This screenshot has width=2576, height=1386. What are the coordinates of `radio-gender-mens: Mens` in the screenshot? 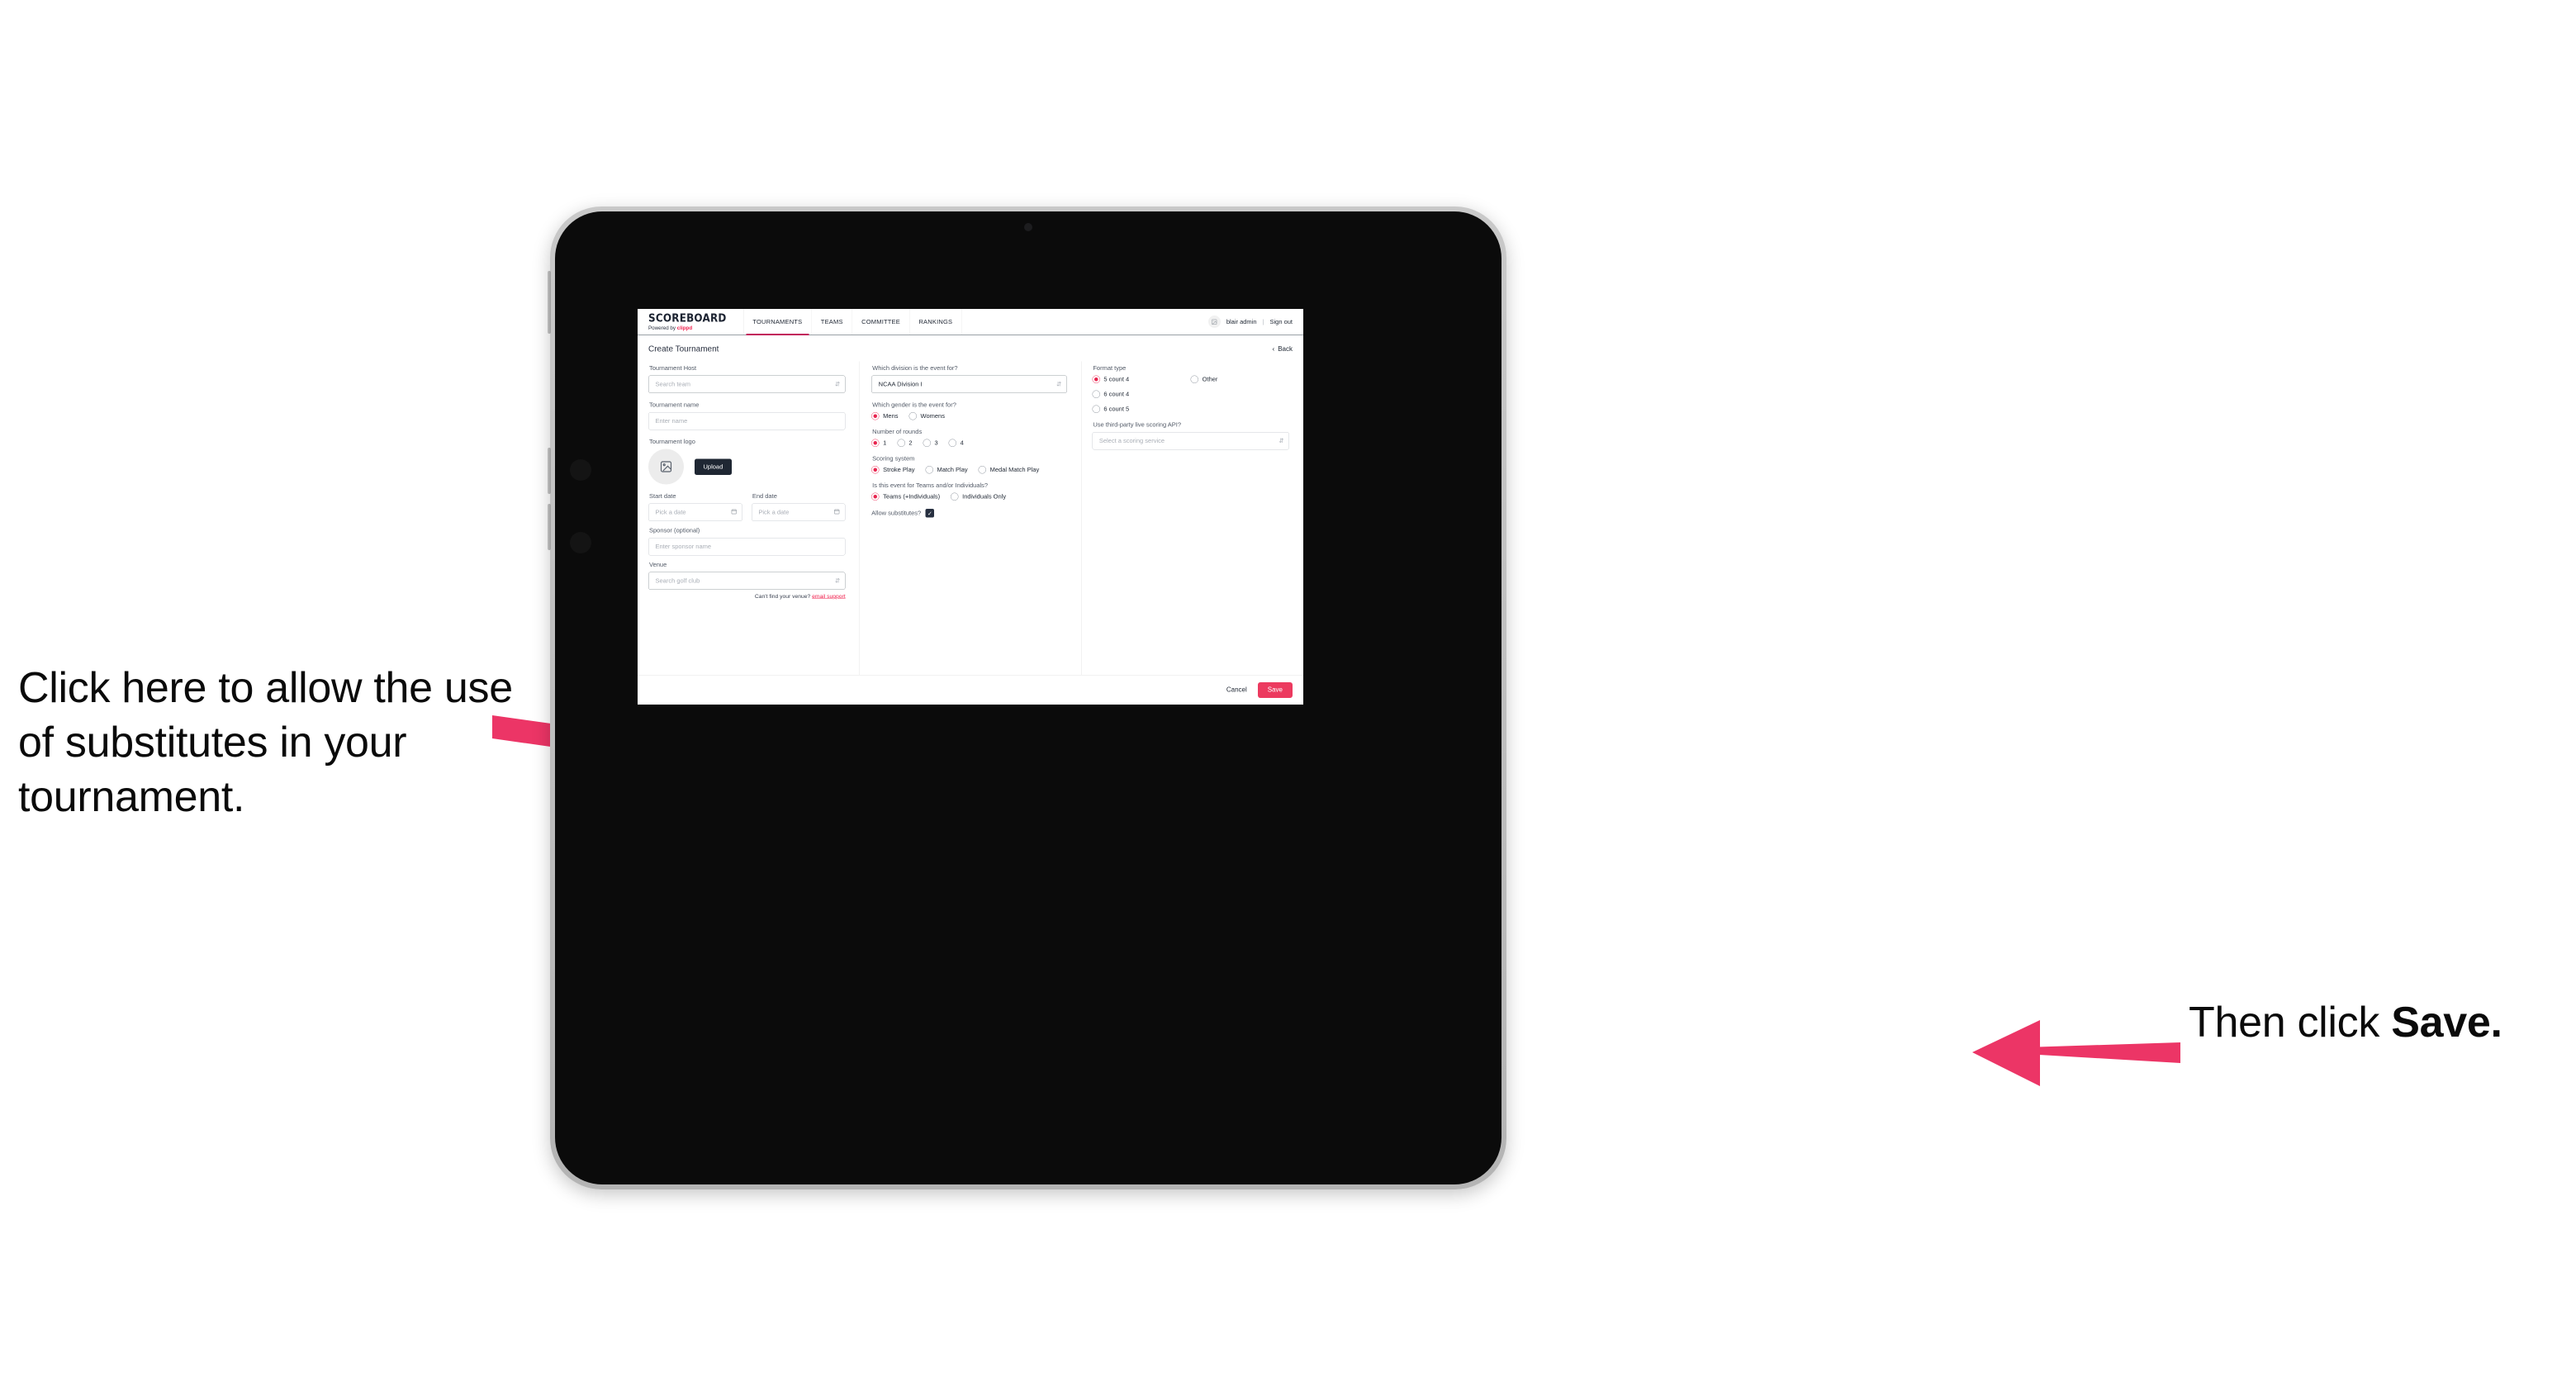 It's located at (885, 416).